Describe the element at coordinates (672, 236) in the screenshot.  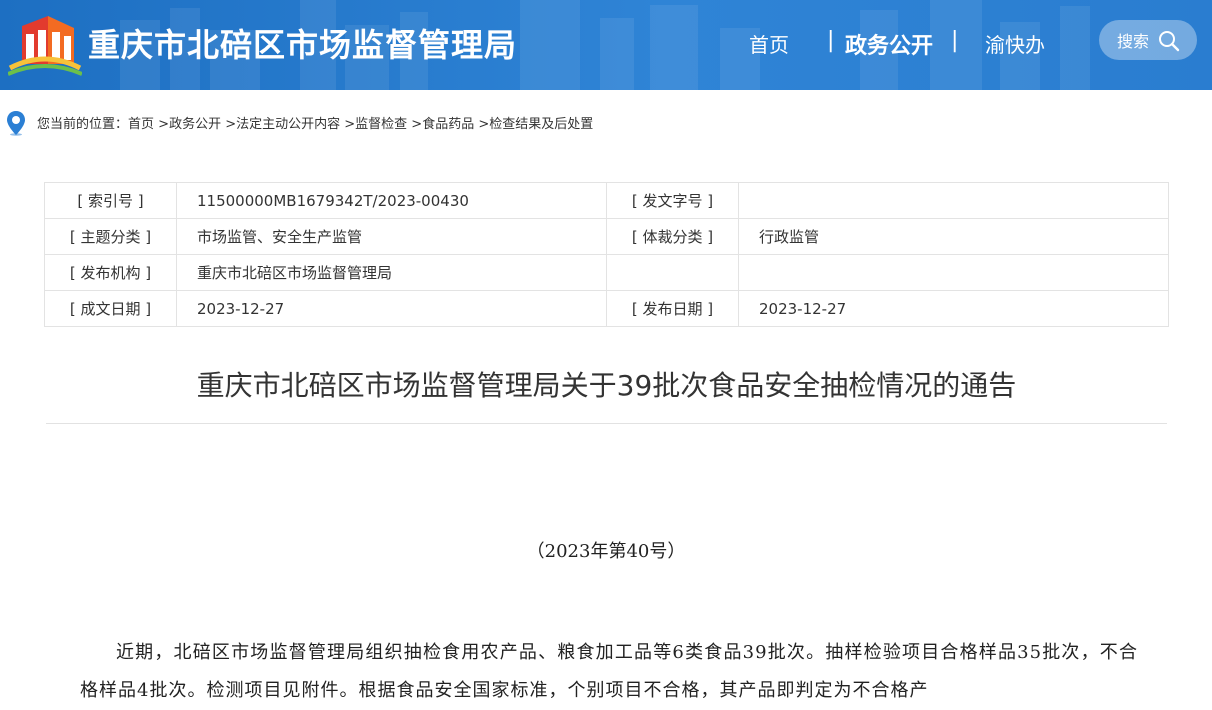
I see `meta-genre-key: [ 体裁分类 ]` at that location.